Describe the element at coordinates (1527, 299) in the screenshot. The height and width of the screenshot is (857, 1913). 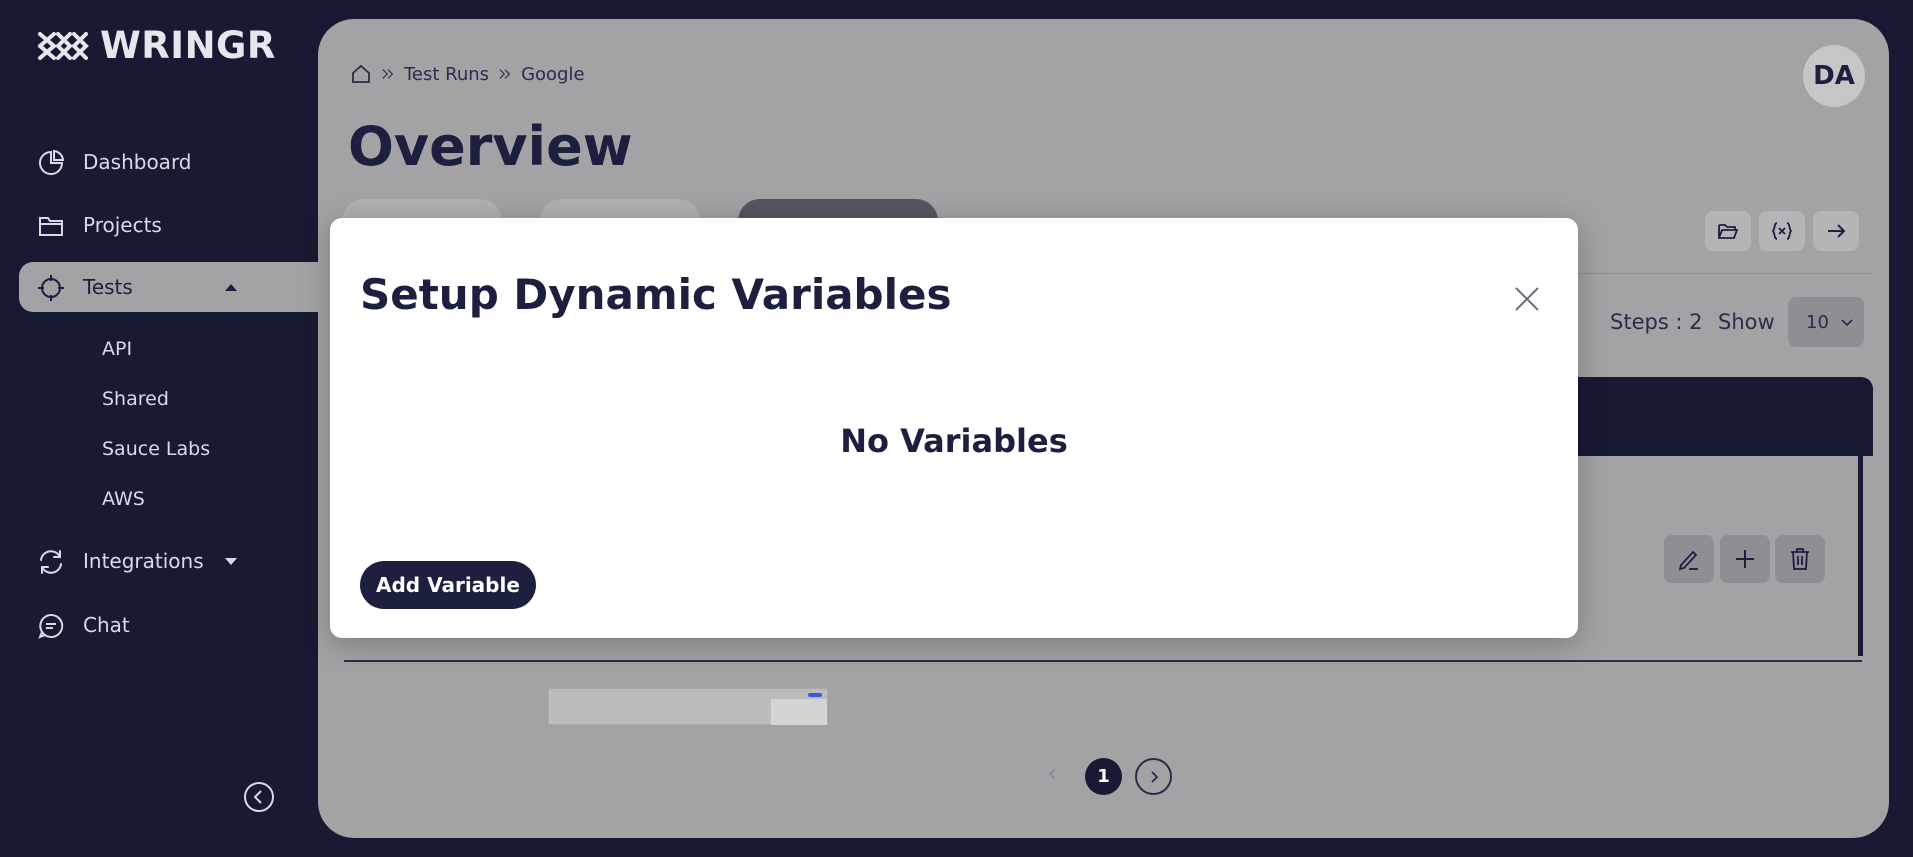
I see `close-icon` at that location.